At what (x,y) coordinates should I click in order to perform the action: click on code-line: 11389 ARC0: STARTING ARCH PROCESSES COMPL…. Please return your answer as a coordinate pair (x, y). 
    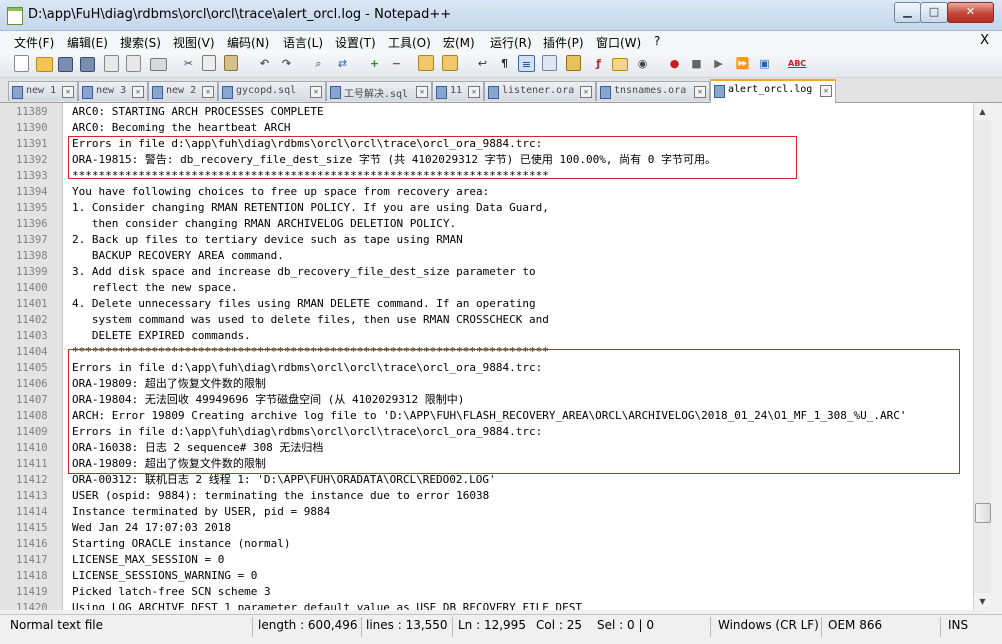
    Looking at the image, I should click on (486, 112).